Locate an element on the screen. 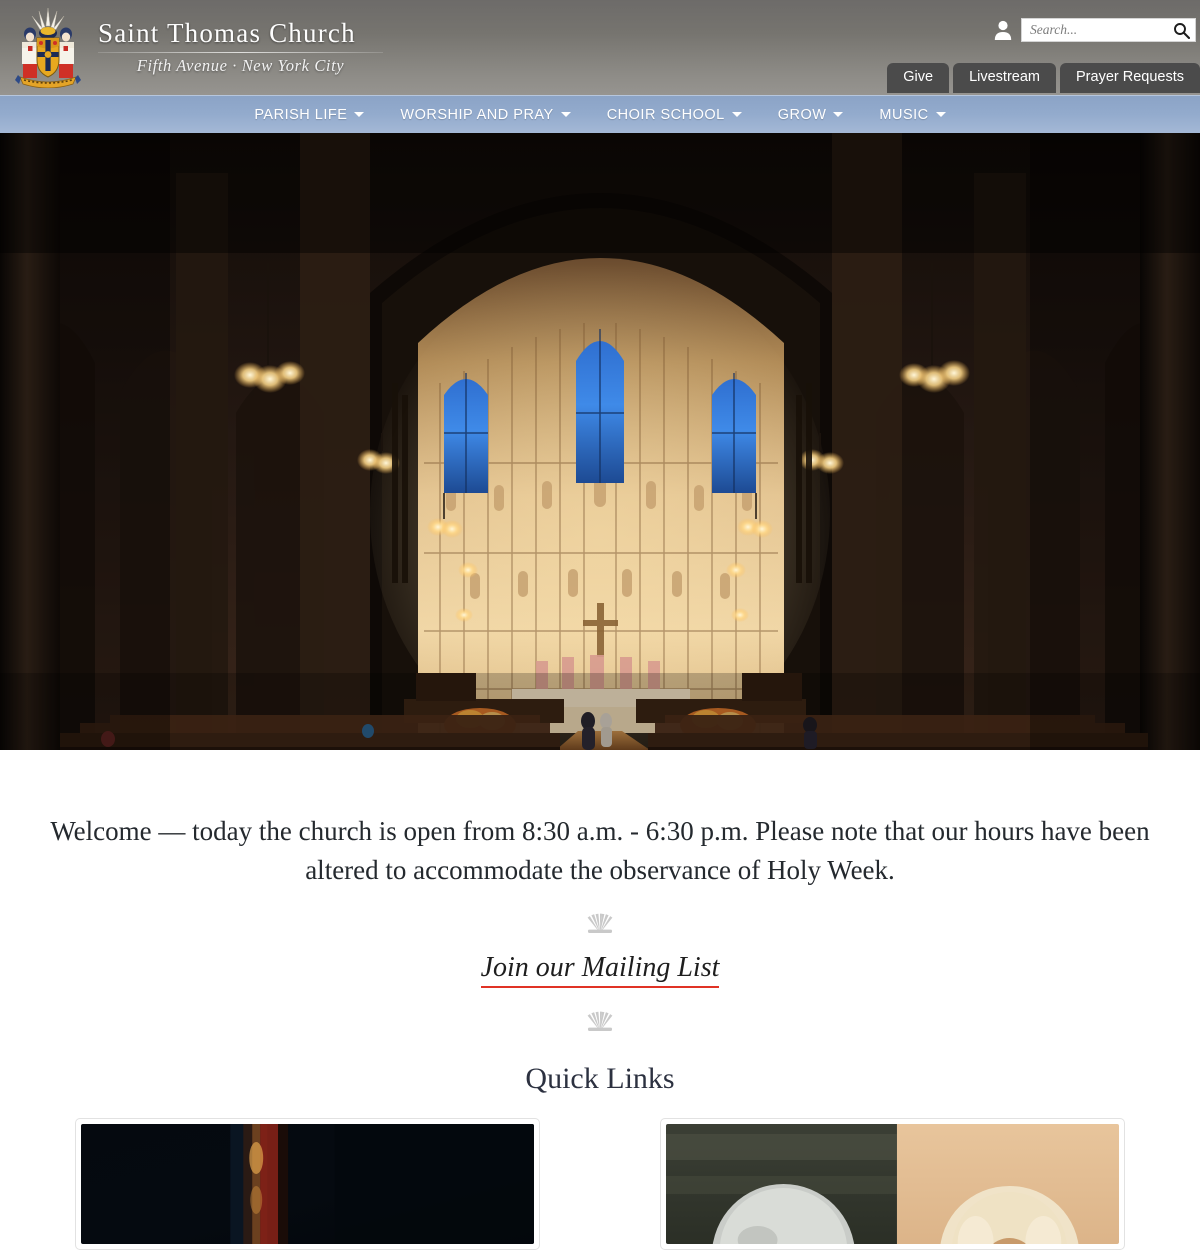  join-mailing-list-link: Join our Mailing List is located at coordinates (600, 970).